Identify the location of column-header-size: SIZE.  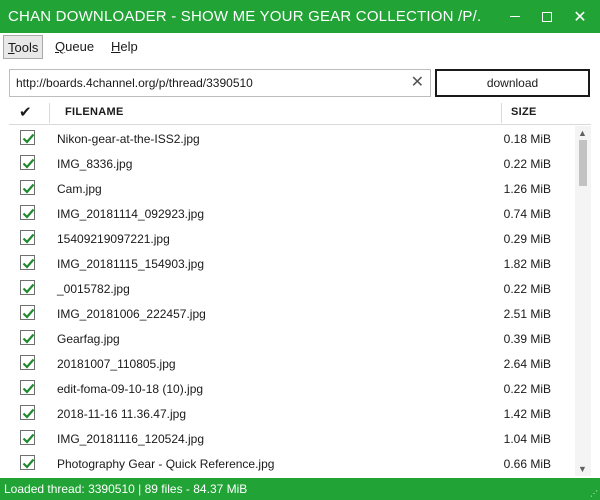
(524, 112).